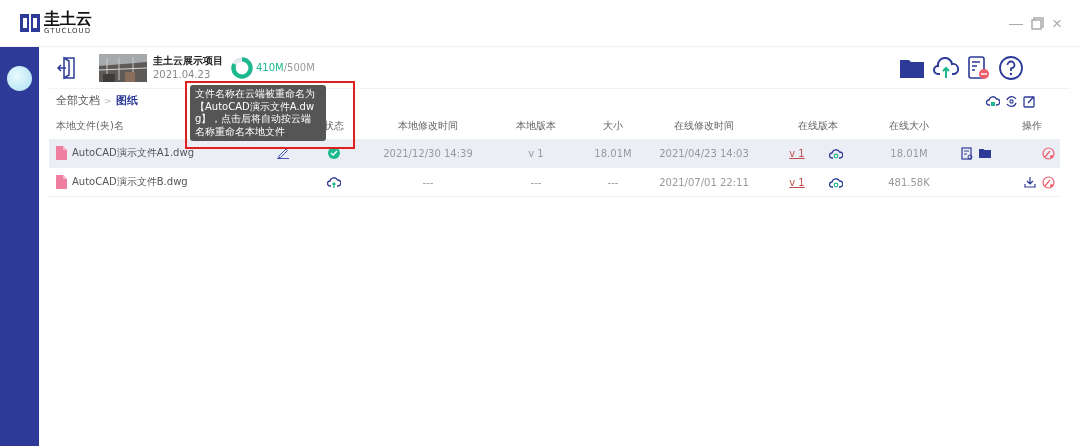 This screenshot has height=446, width=1080. I want to click on tooltip: 文件名称在云端被重命名为【AutoCAD演示文件A.dwg】，点击后将自动按云端名称重命名本地文件, so click(258, 113).